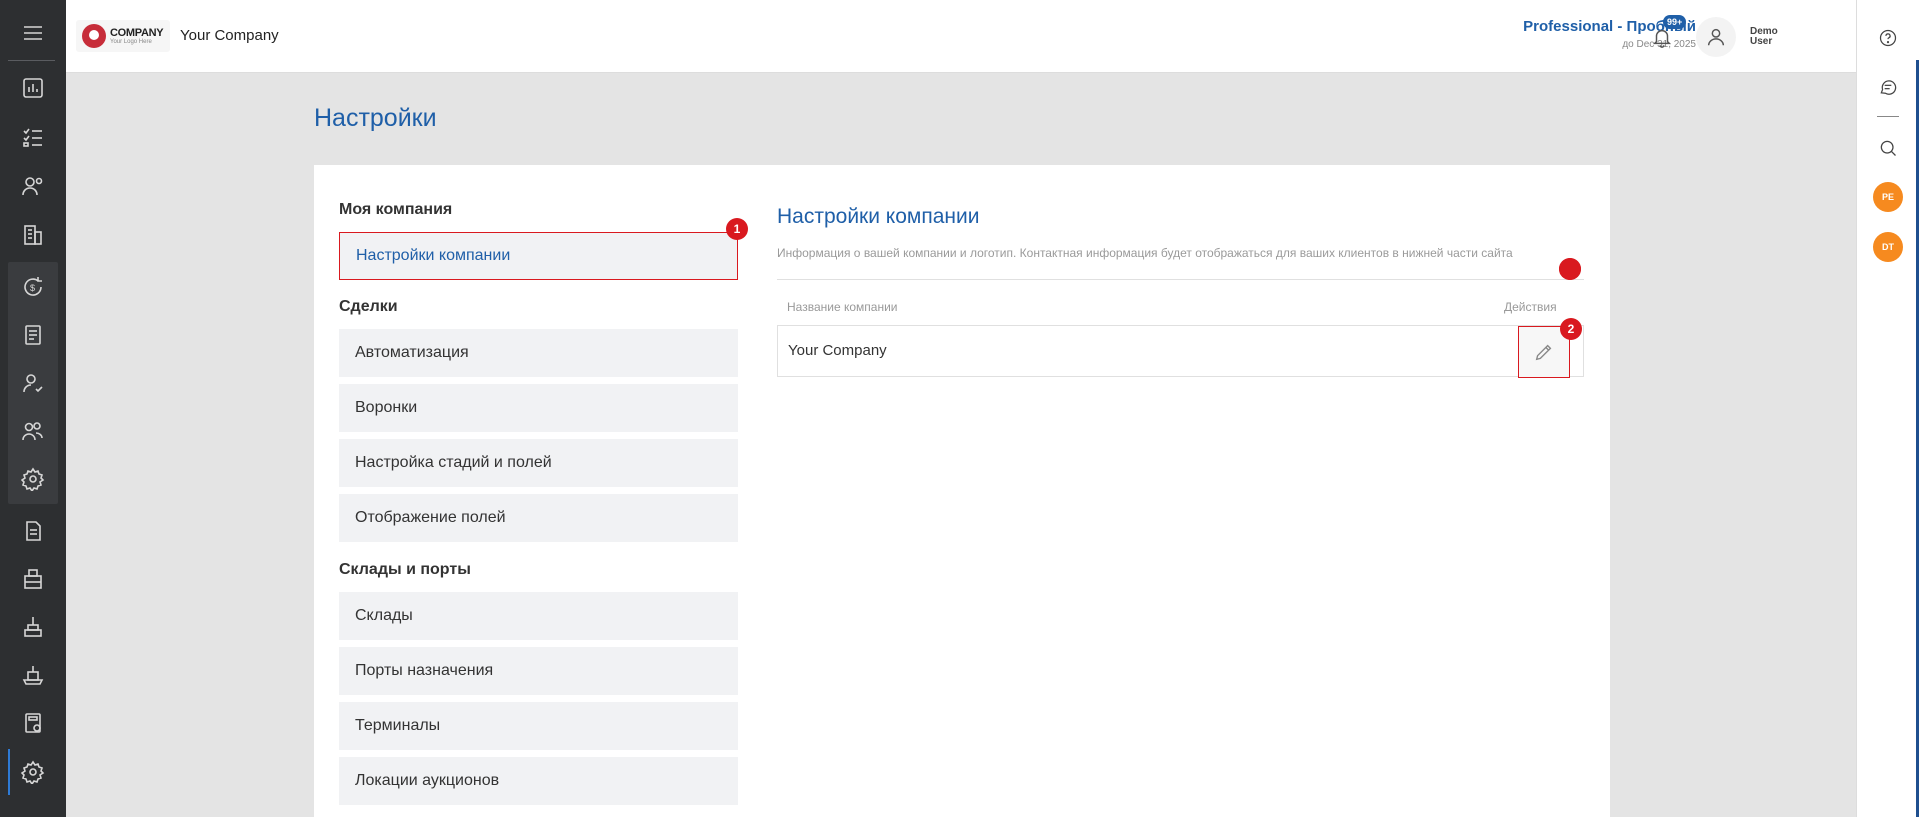 The image size is (1919, 817). What do you see at coordinates (538, 781) in the screenshot?
I see `menu-item-auction-locations: Локации аукционов` at bounding box center [538, 781].